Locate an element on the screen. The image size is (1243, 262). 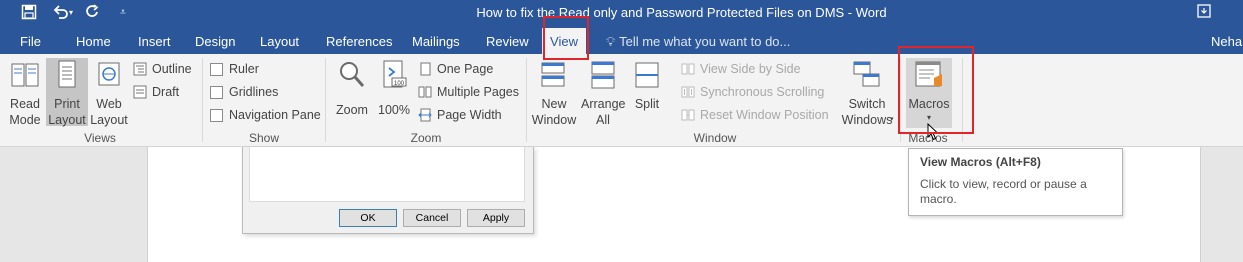
zoom-group-label: Zoom is located at coordinates (426, 138).